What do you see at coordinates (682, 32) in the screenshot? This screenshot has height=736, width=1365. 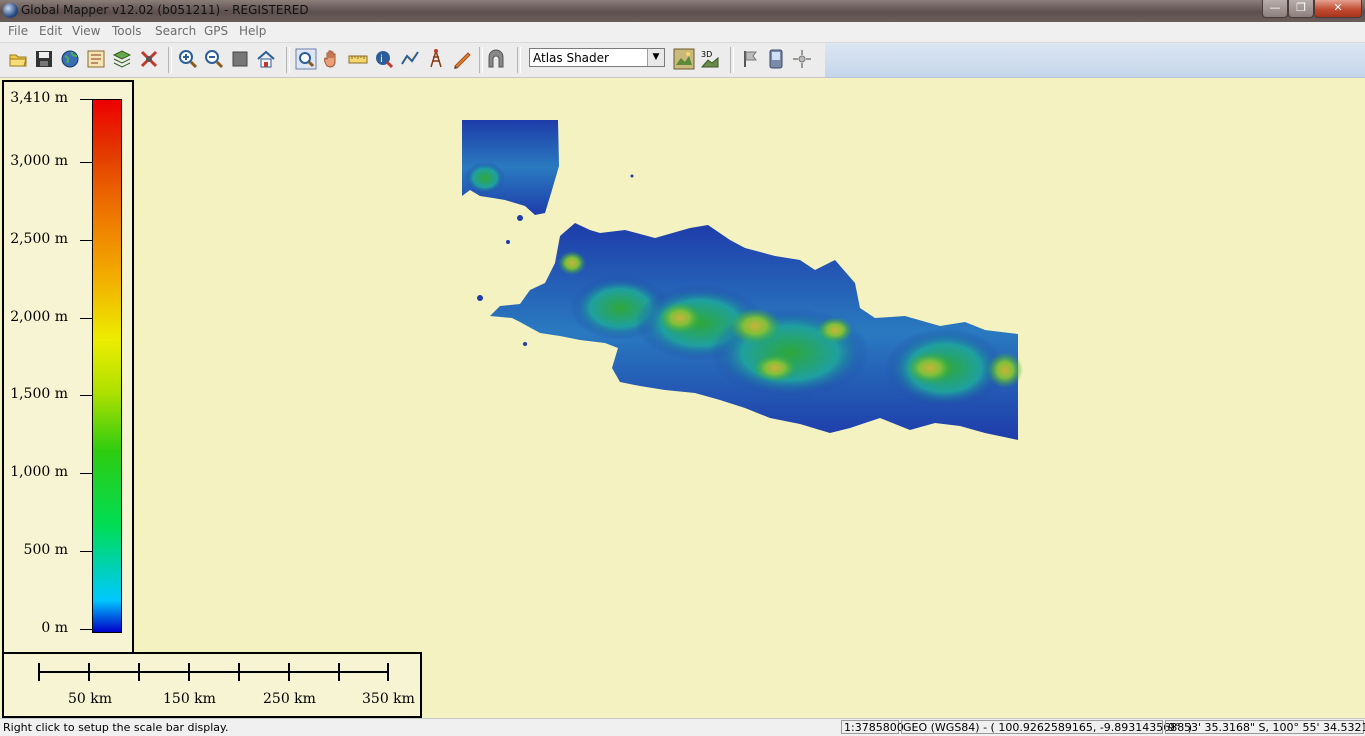 I see `menu-bar: File Edit View Tools Search GPS Help` at bounding box center [682, 32].